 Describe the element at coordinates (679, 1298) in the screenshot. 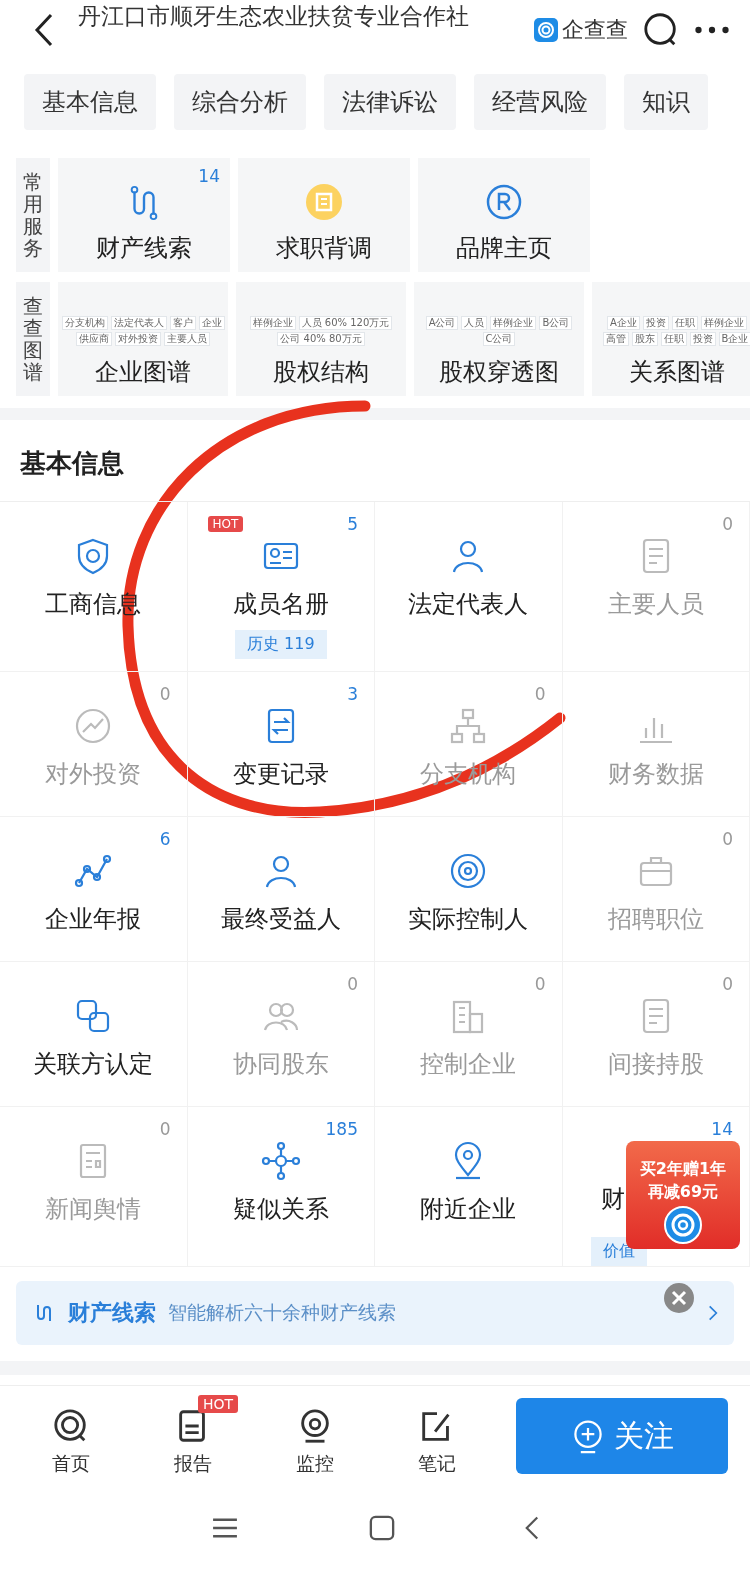

I see `close-icon` at that location.